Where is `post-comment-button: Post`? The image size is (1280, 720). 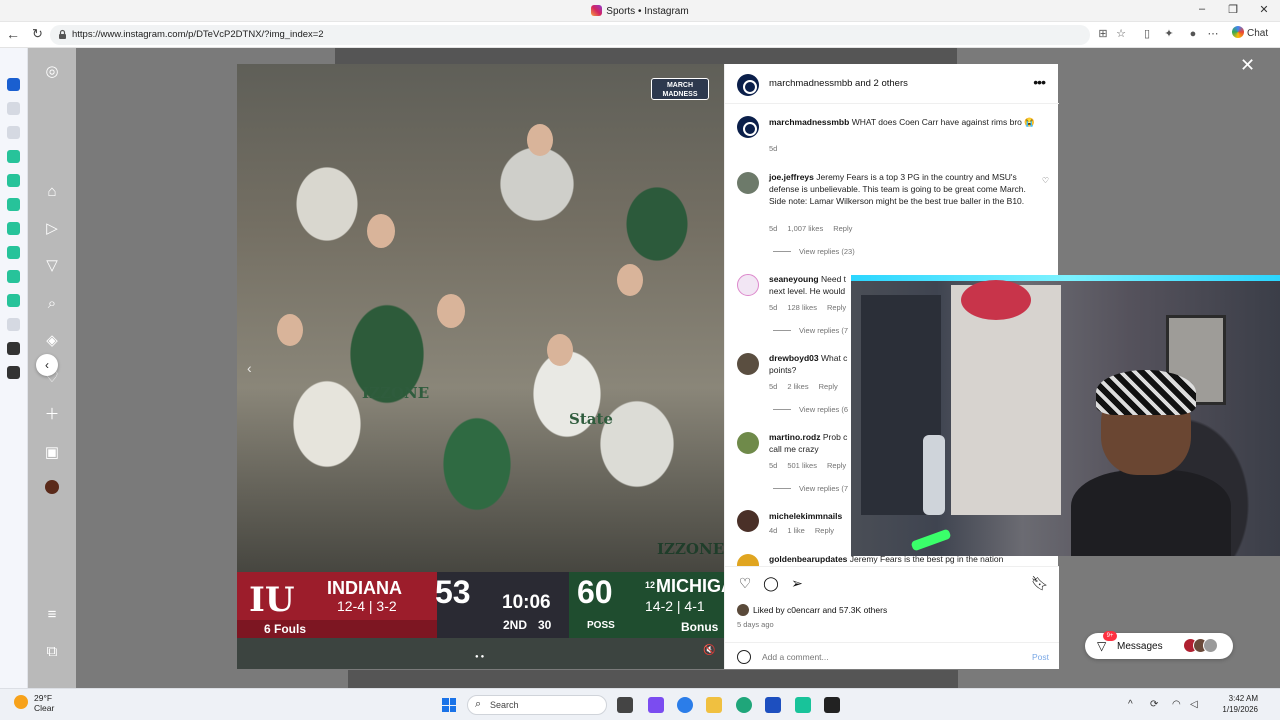
post-comment-button: Post is located at coordinates (1040, 657).